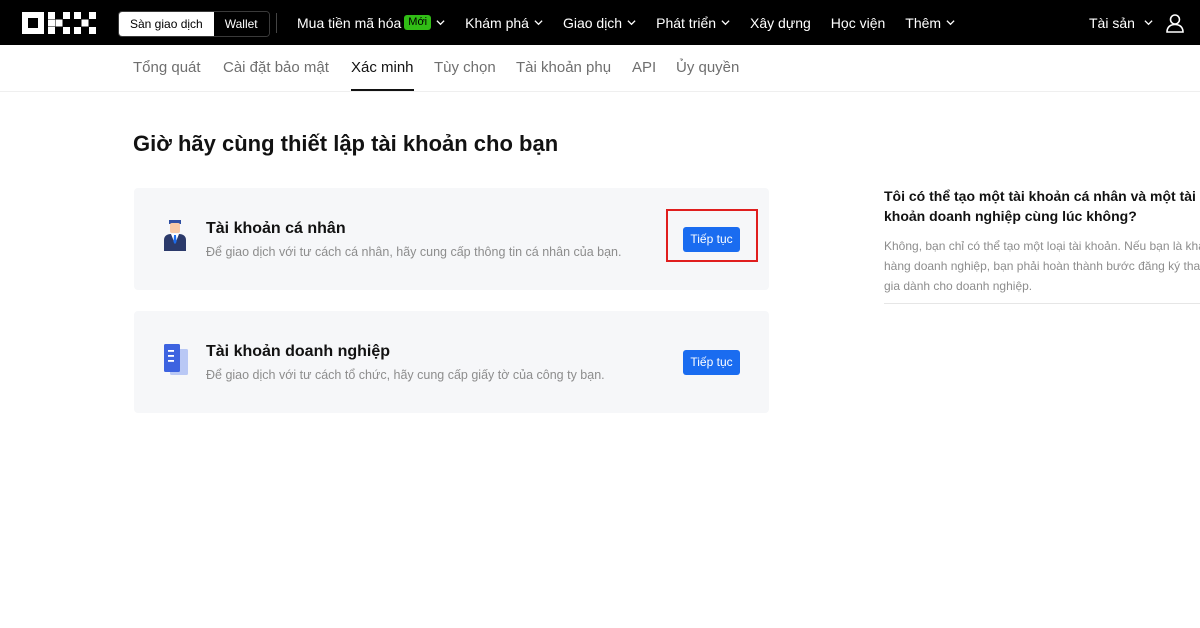 Image resolution: width=1200 pixels, height=628 pixels. Describe the element at coordinates (382, 68) in the screenshot. I see `tab-verification: Xác minh` at that location.